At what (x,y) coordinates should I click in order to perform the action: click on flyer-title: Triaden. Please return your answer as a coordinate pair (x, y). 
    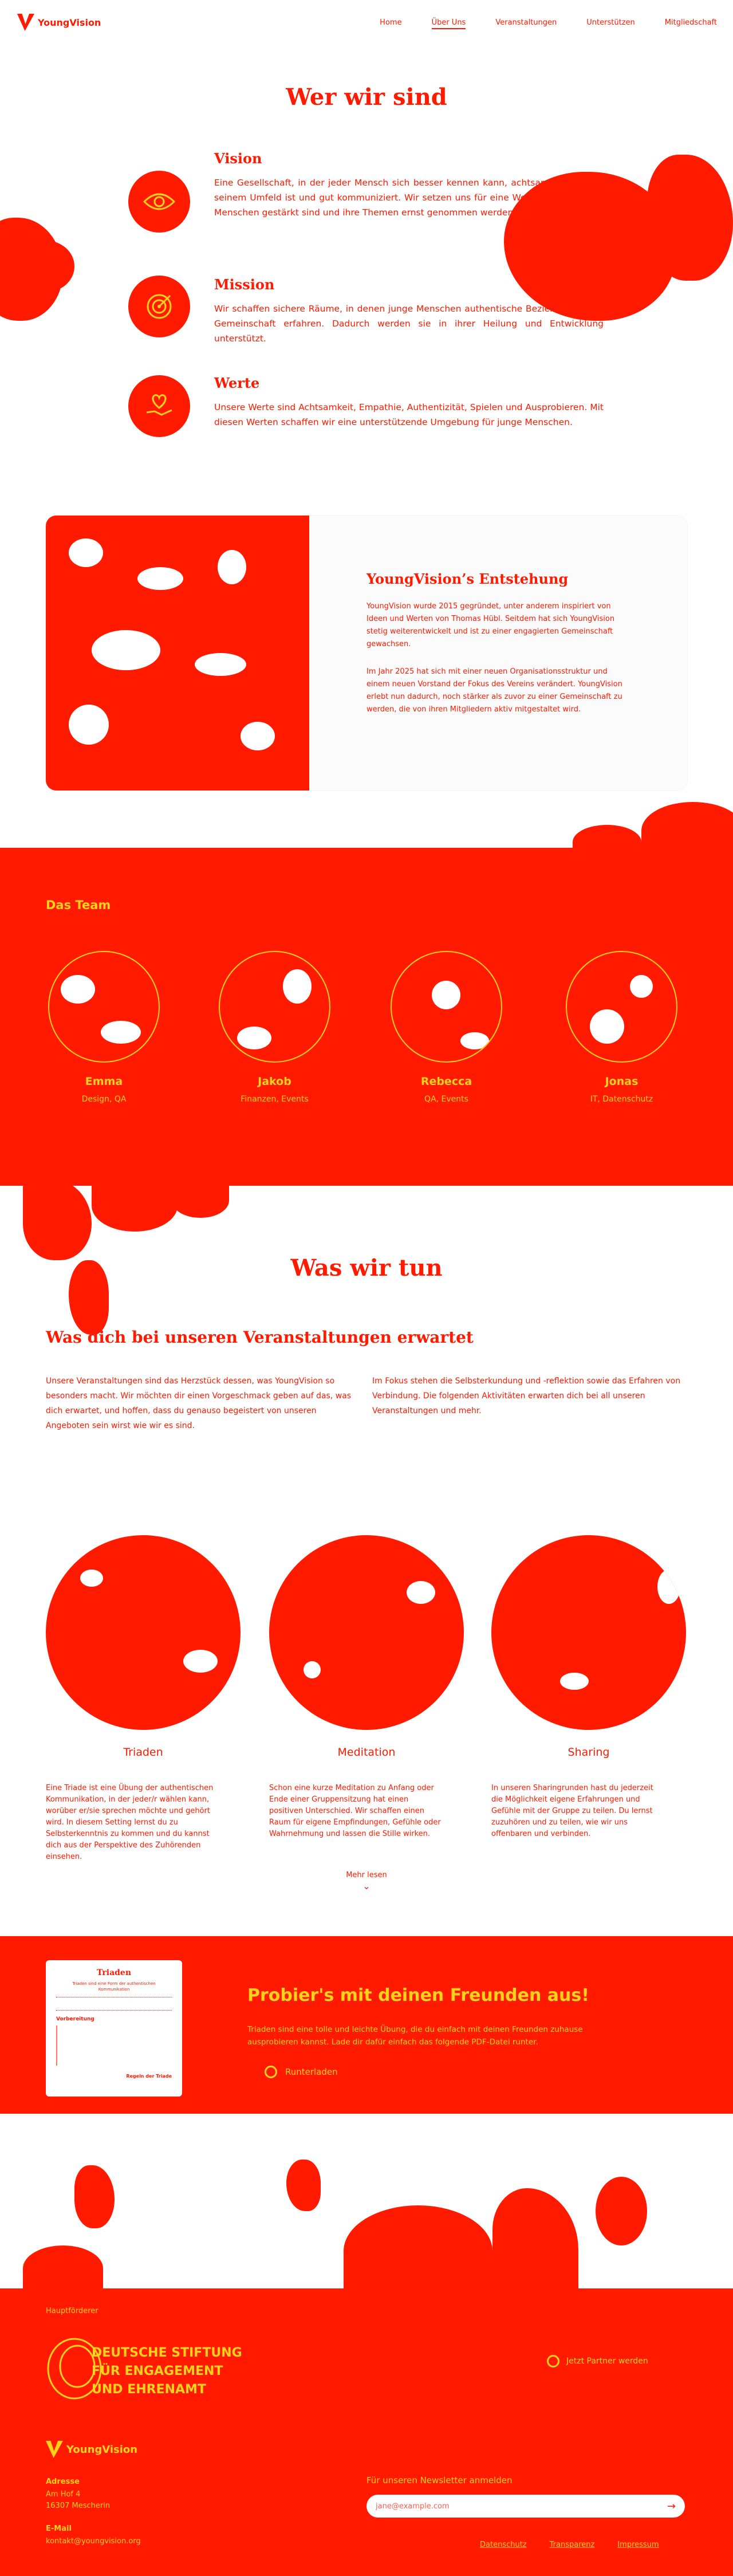
    Looking at the image, I should click on (114, 1972).